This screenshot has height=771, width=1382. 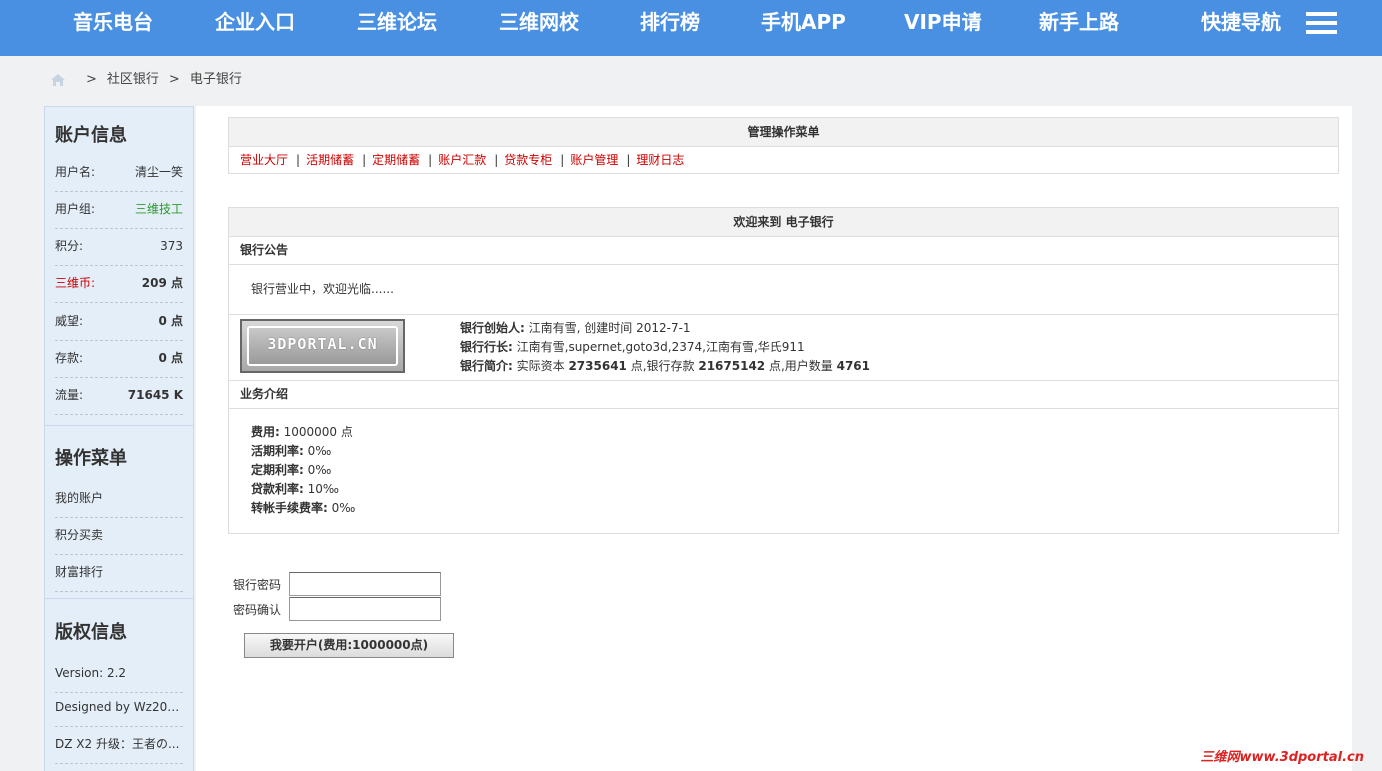 What do you see at coordinates (660, 160) in the screenshot?
I see `menu-link-finance-log: 理财日志` at bounding box center [660, 160].